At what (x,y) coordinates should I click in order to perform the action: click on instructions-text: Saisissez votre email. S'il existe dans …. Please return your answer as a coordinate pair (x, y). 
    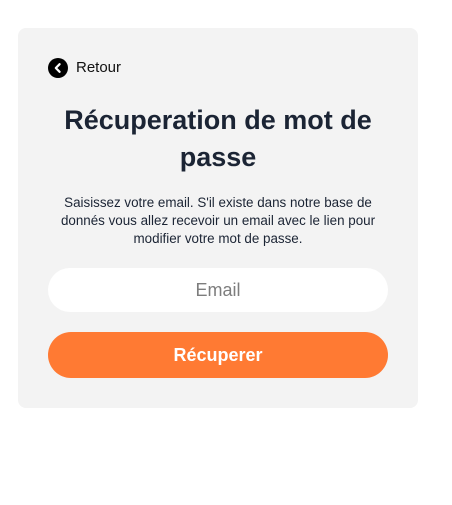
    Looking at the image, I should click on (218, 220).